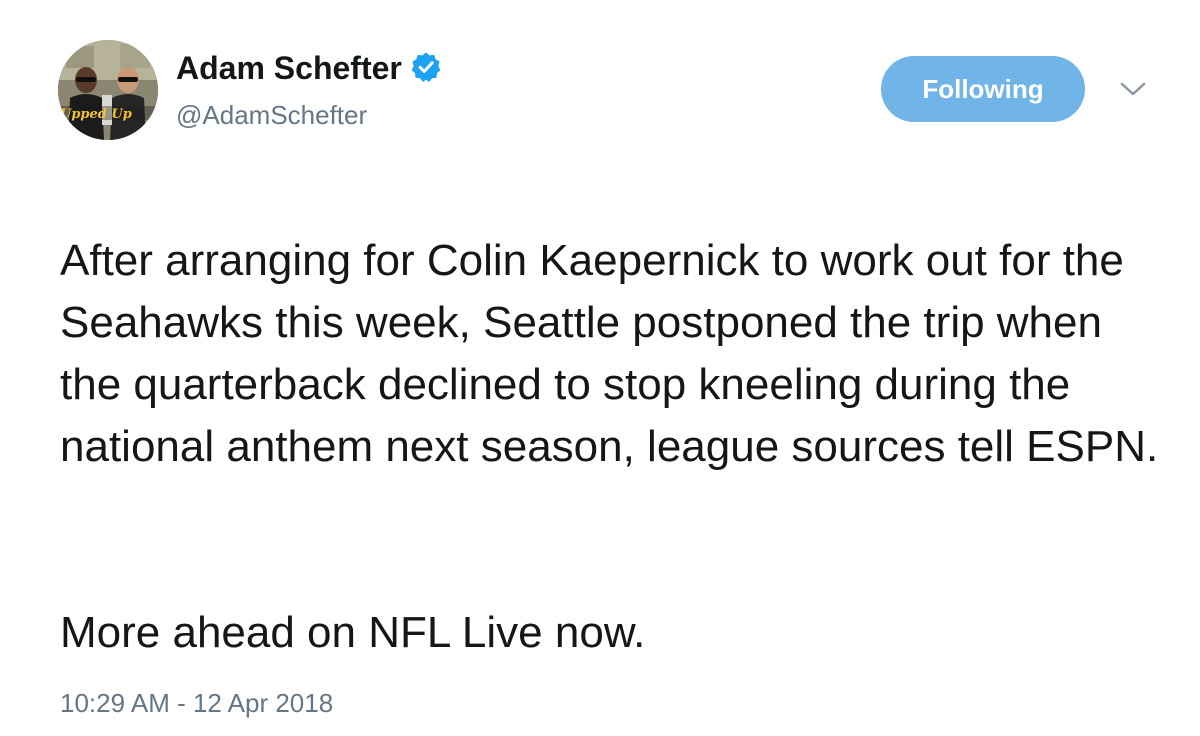 This screenshot has width=1200, height=736. Describe the element at coordinates (196, 703) in the screenshot. I see `tweet-timestamp: 10:29 AM - 12 Apr 2018` at that location.